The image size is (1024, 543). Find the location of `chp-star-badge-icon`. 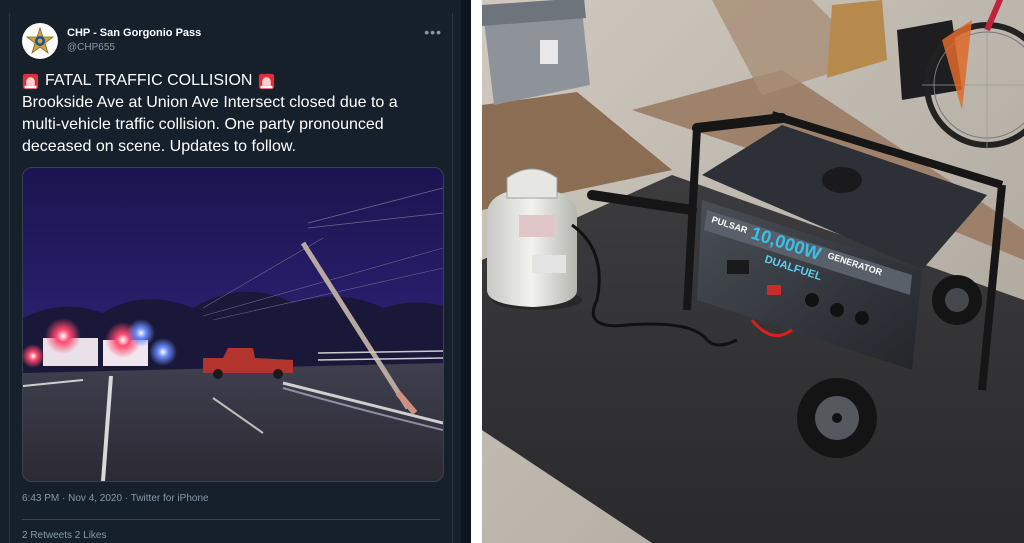

chp-star-badge-icon is located at coordinates (40, 41).